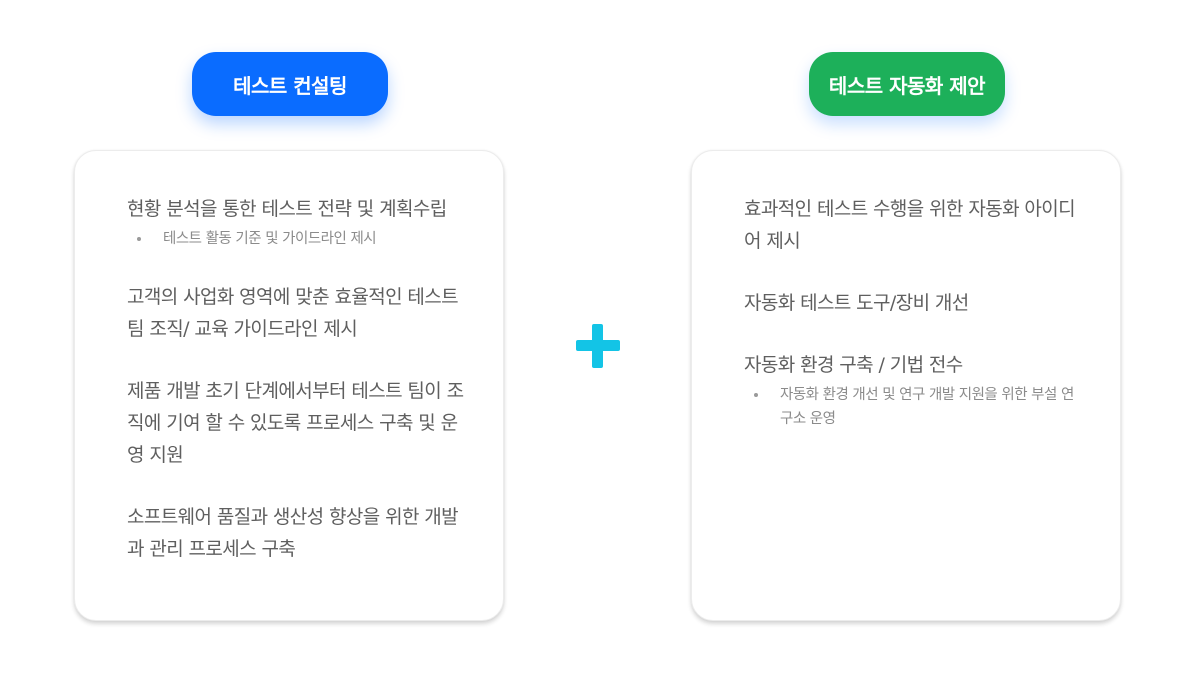 This screenshot has height=679, width=1196. I want to click on automation-item: 자동화 테스트 도구/장비 개선, so click(914, 303).